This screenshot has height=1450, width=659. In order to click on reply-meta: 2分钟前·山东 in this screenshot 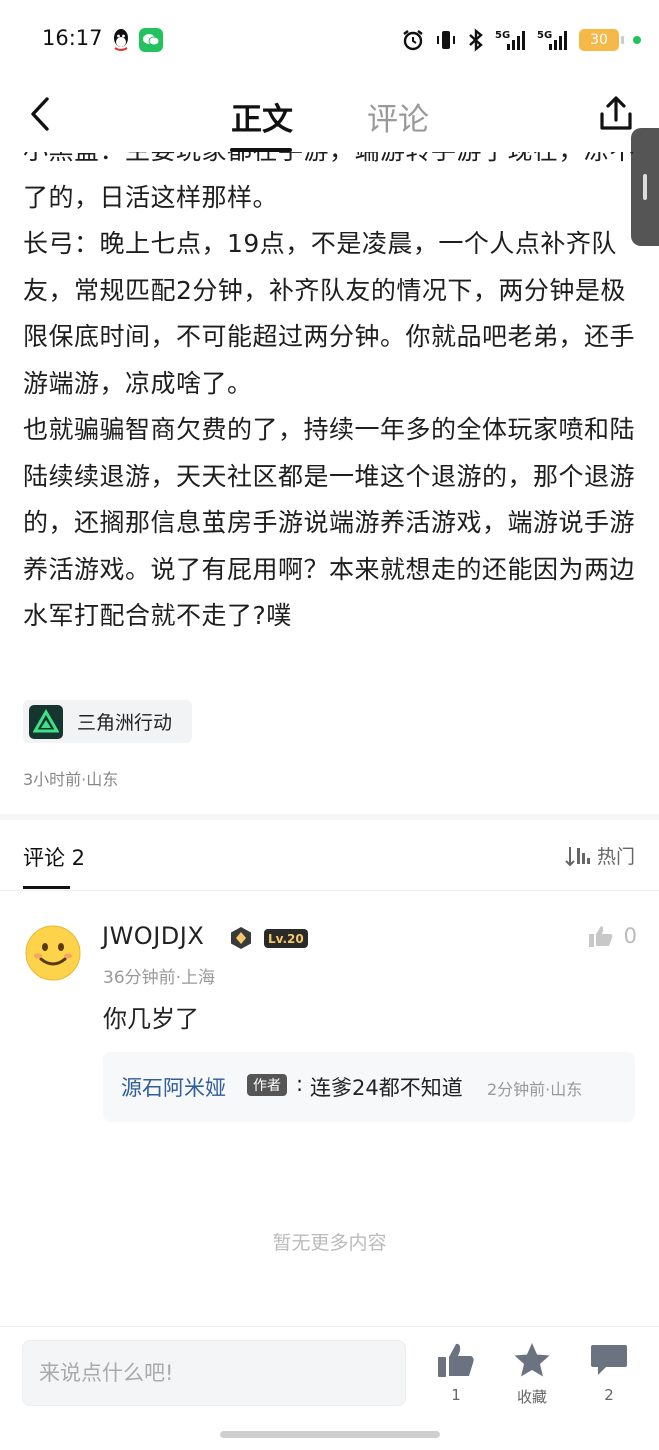, I will do `click(535, 1089)`.